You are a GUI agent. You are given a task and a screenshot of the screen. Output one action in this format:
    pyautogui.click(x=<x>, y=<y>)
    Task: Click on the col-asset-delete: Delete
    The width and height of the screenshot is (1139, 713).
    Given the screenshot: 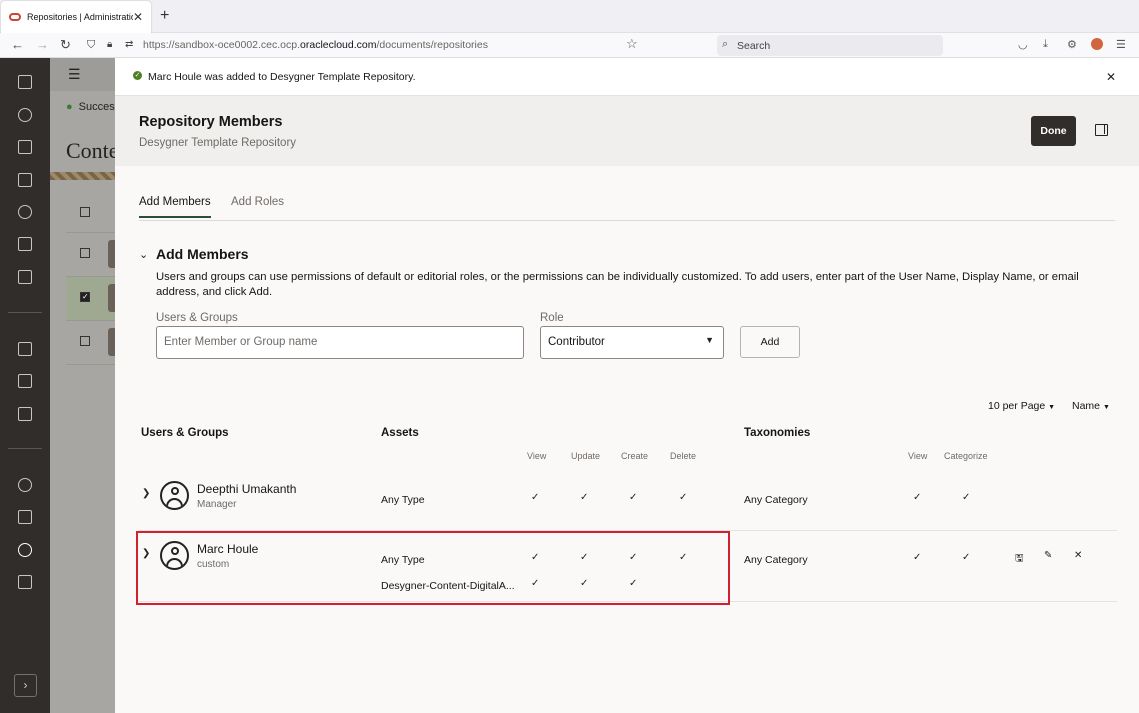 What is the action you would take?
    pyautogui.click(x=683, y=456)
    